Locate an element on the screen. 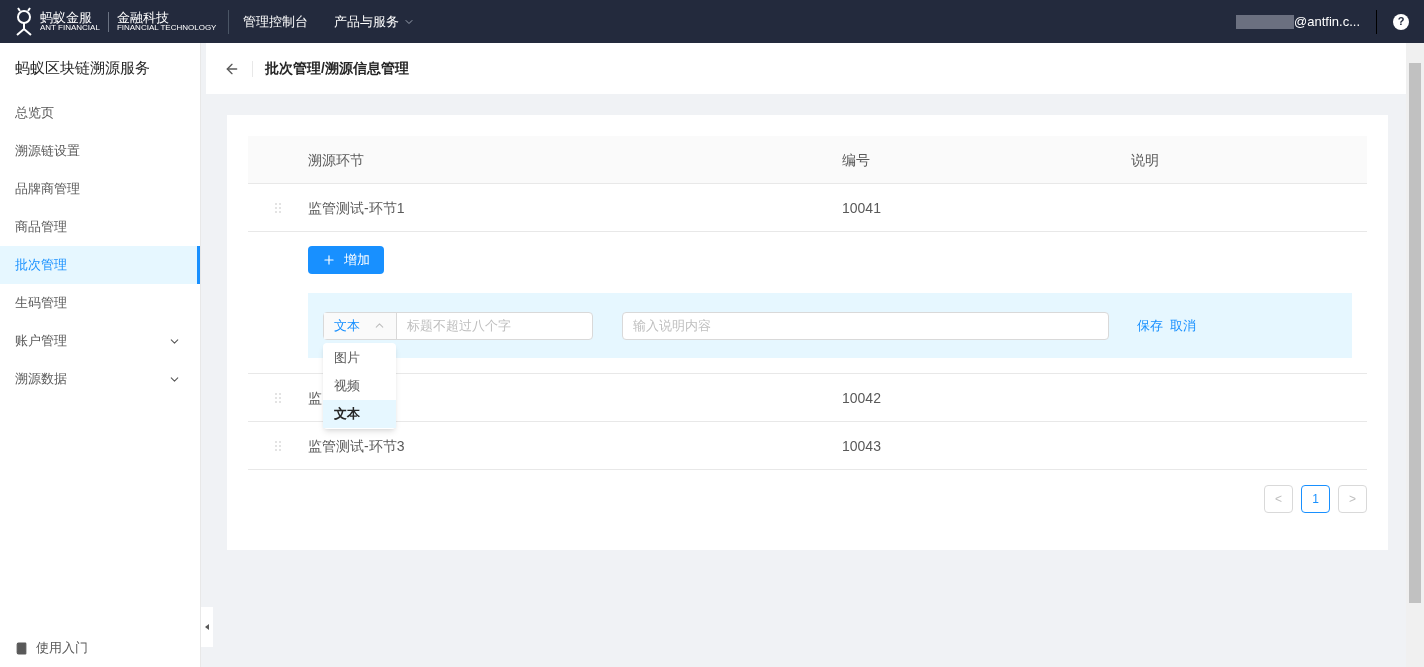 The height and width of the screenshot is (667, 1424). blurred-username is located at coordinates (1265, 21).